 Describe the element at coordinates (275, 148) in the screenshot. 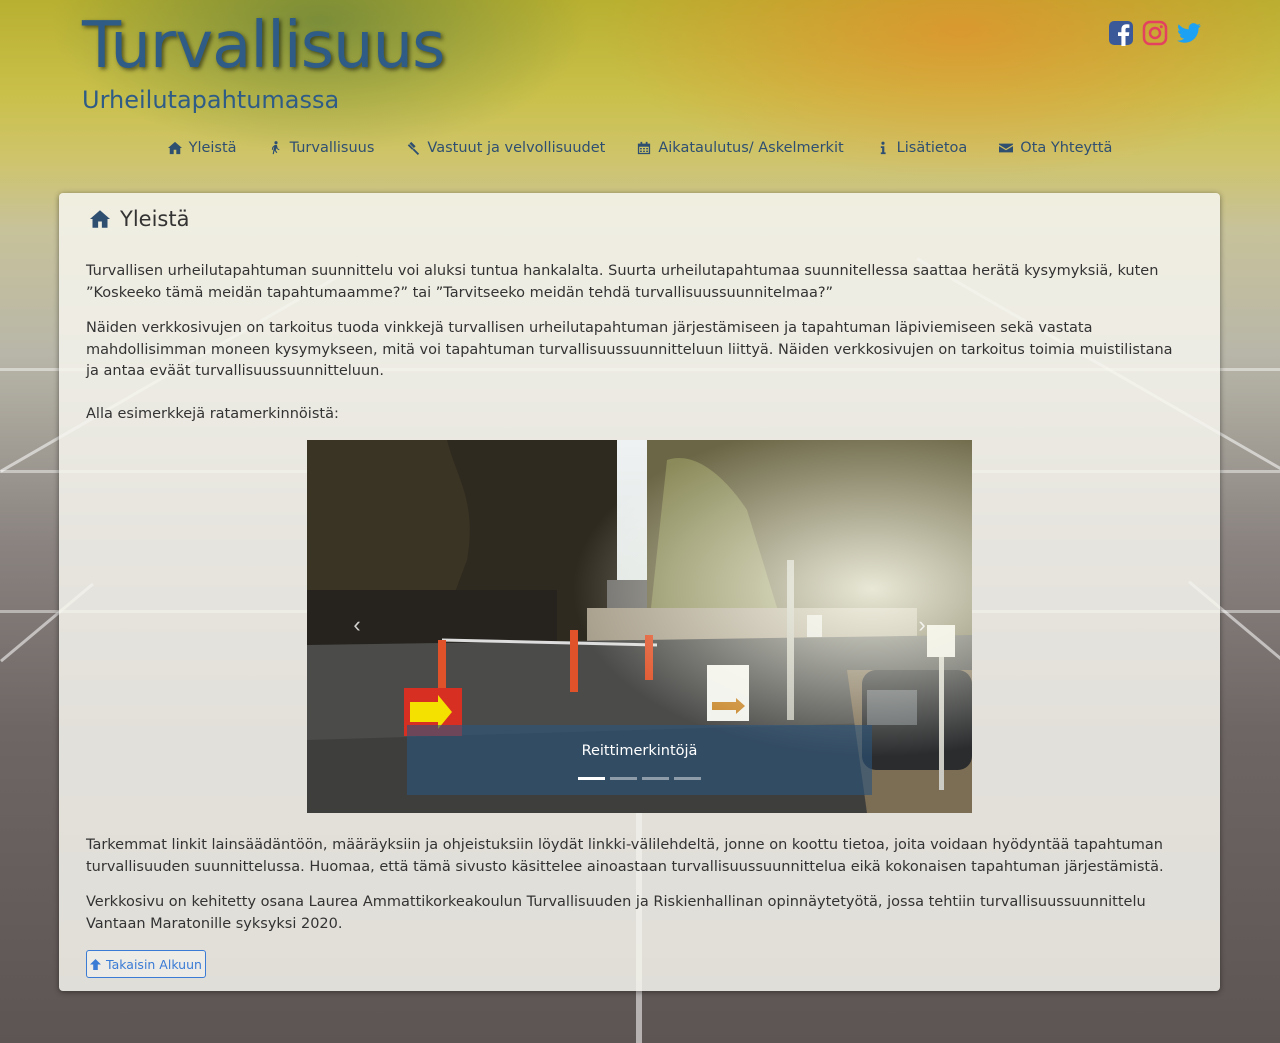

I see `walking-person-icon` at that location.